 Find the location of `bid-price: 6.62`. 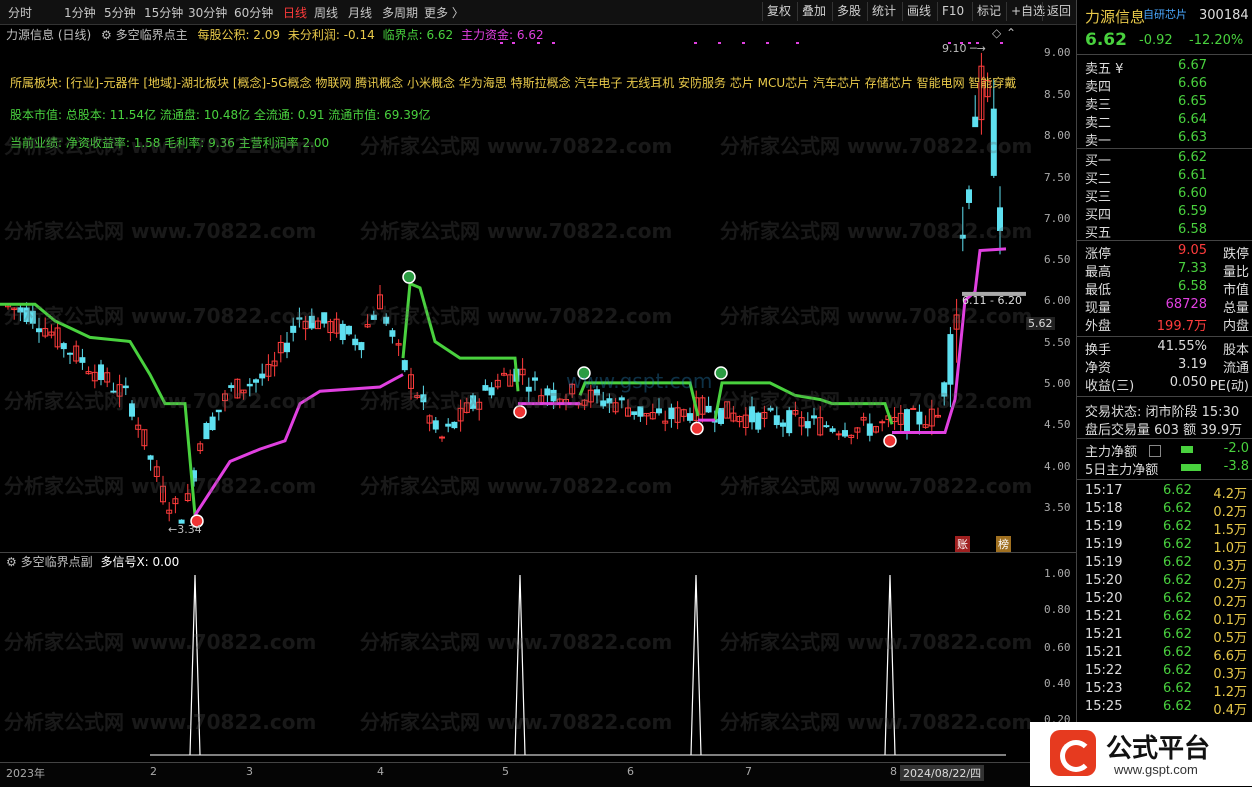

bid-price: 6.62 is located at coordinates (1192, 157).